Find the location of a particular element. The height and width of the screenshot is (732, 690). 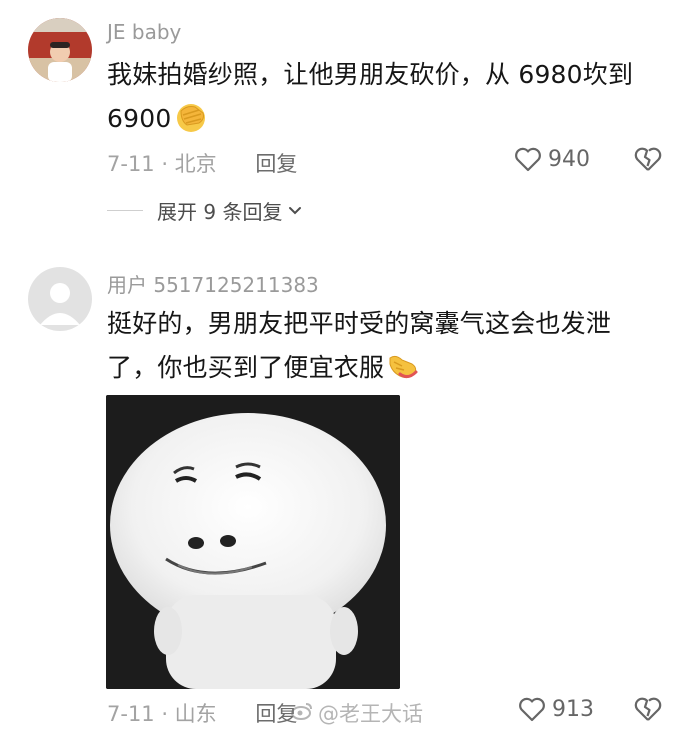

avatar-default is located at coordinates (60, 299).